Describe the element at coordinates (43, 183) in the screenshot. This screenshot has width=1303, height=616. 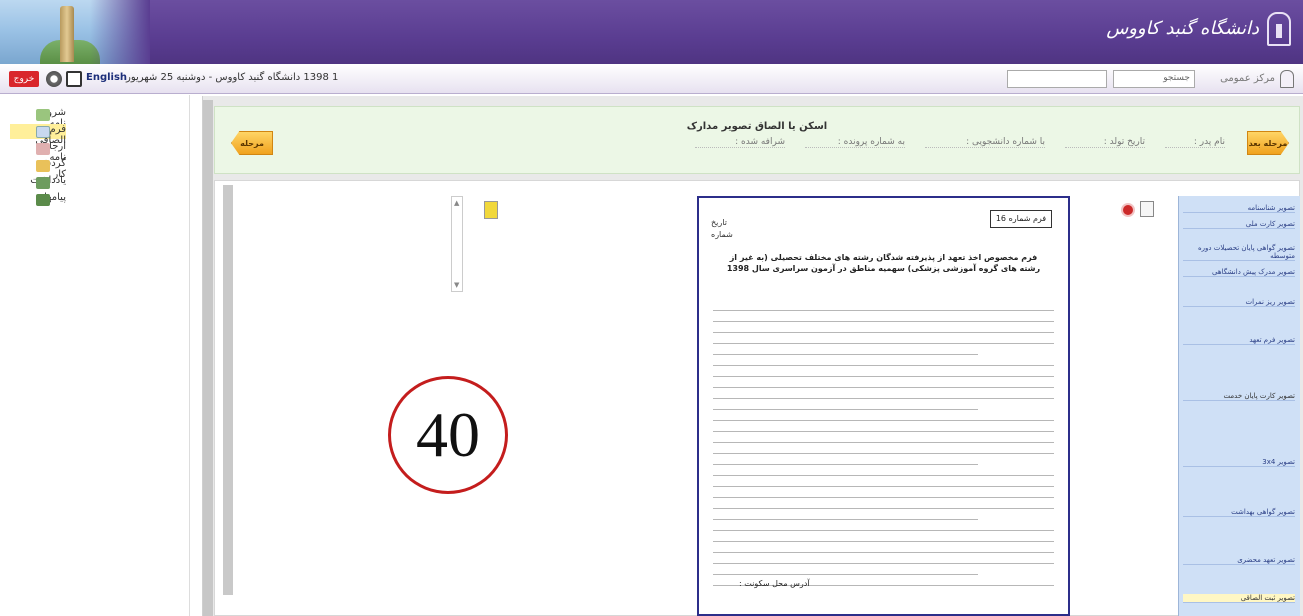
I see `note-icon` at that location.